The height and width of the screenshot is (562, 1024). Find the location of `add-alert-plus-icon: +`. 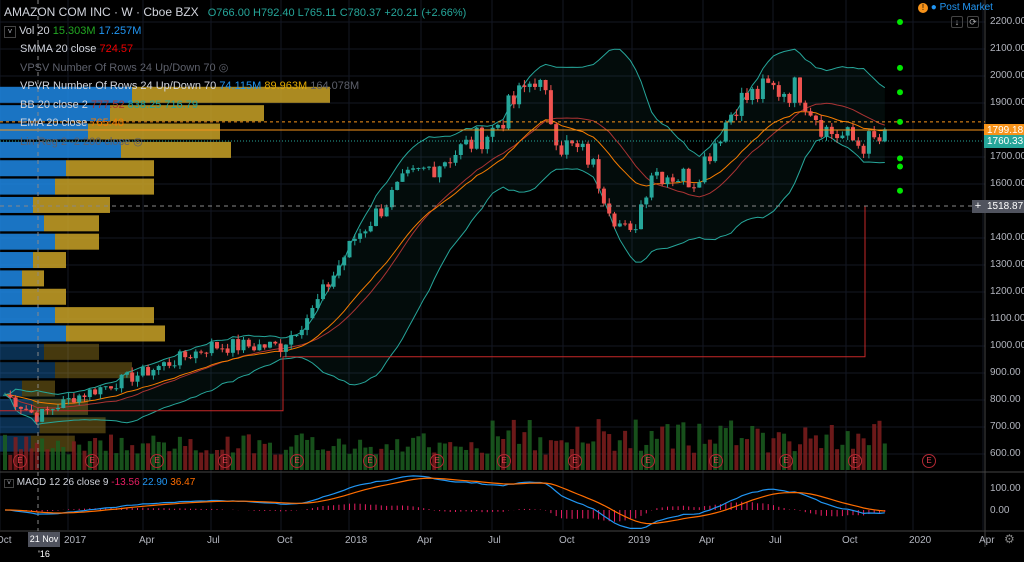

add-alert-plus-icon: + is located at coordinates (978, 206).